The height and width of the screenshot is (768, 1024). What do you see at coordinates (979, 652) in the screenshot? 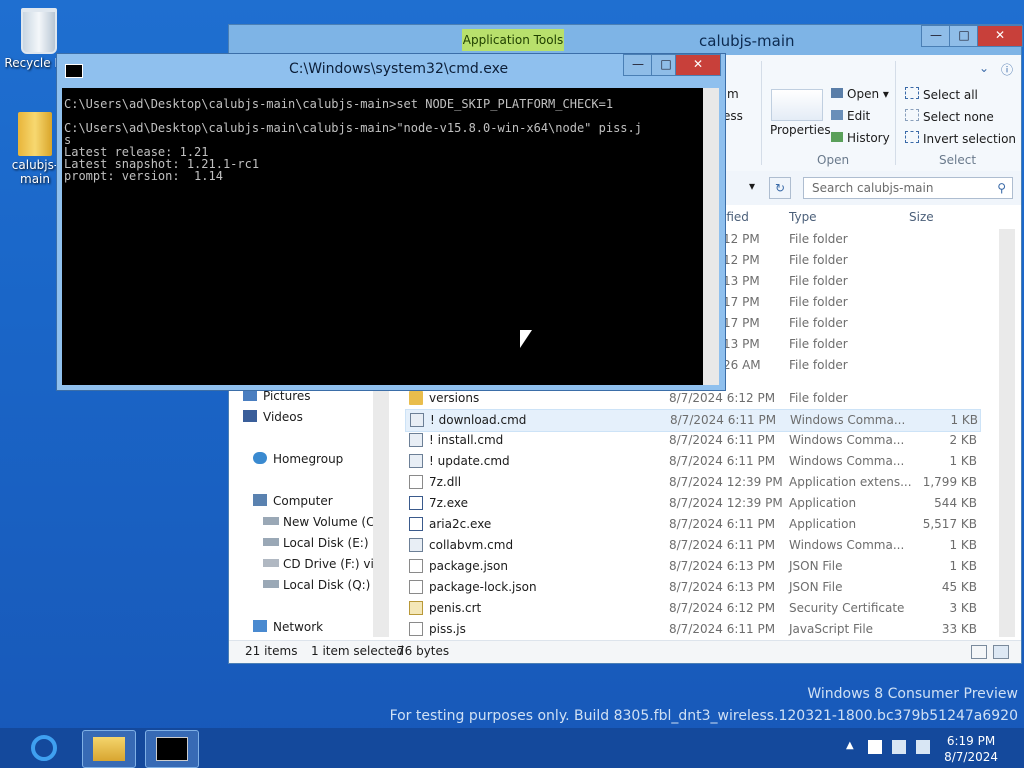
I see `details-view-icon` at bounding box center [979, 652].